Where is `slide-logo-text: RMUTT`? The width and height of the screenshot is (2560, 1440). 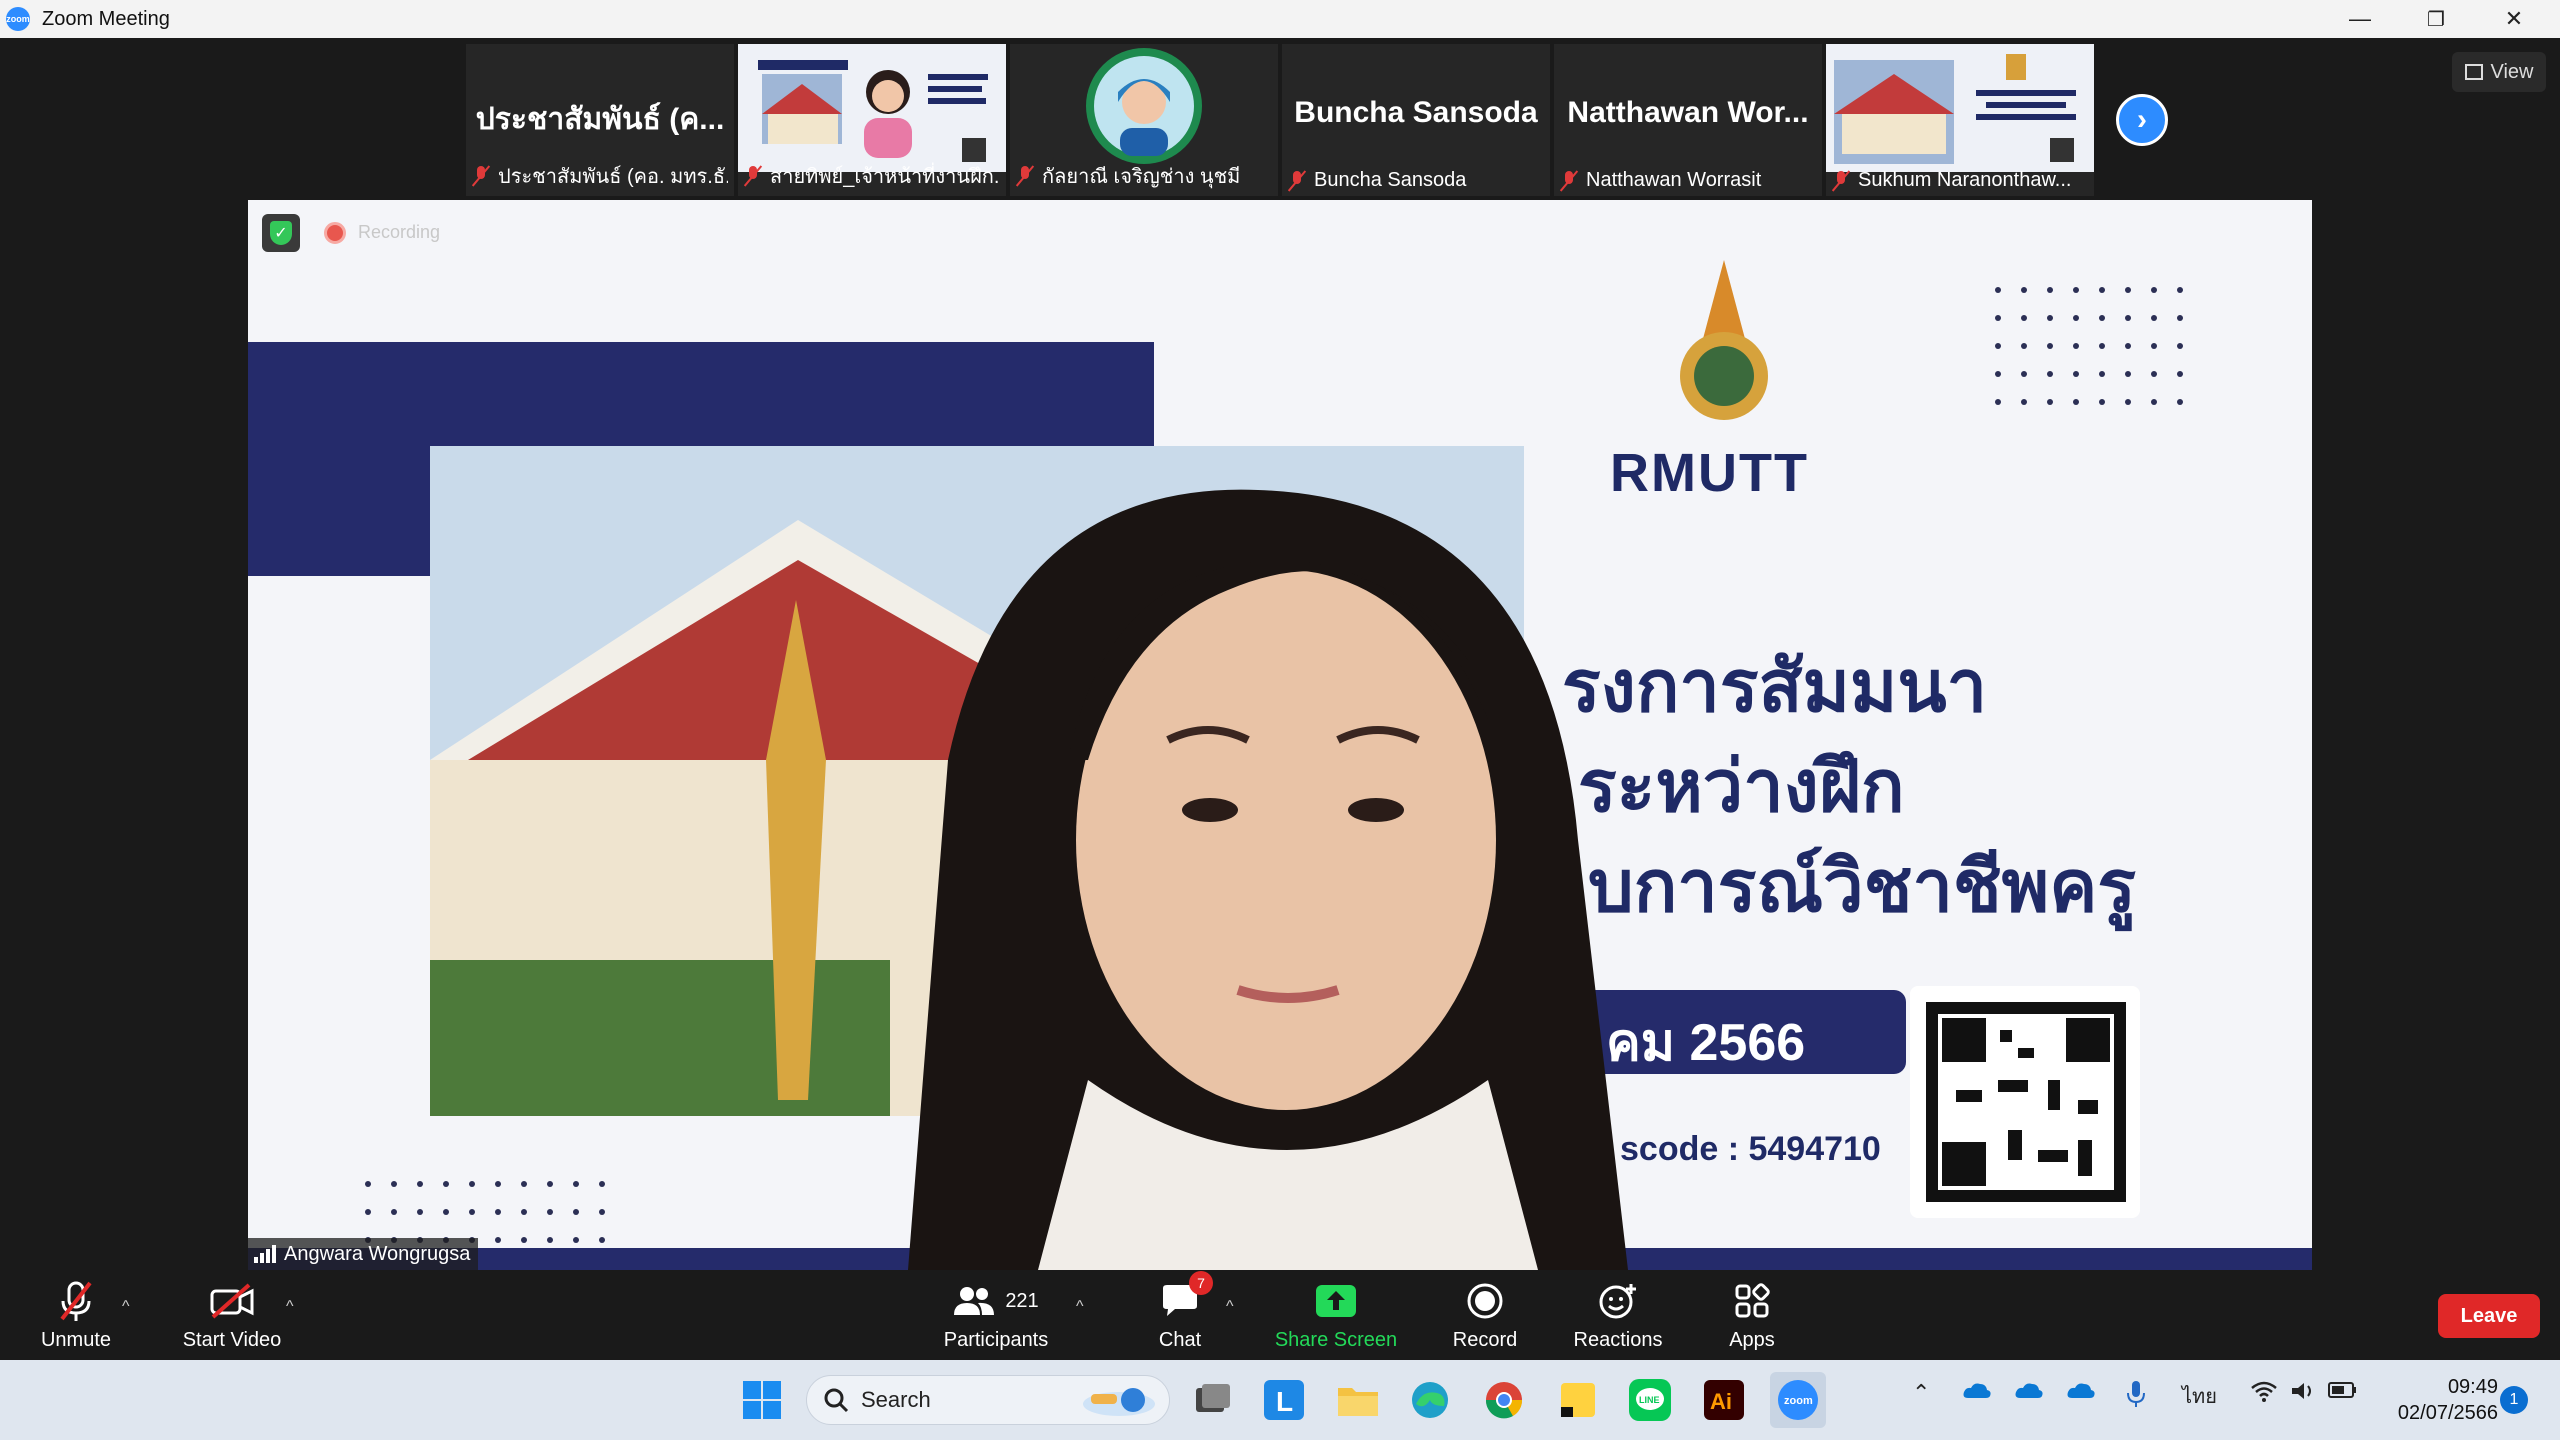 slide-logo-text: RMUTT is located at coordinates (1709, 473).